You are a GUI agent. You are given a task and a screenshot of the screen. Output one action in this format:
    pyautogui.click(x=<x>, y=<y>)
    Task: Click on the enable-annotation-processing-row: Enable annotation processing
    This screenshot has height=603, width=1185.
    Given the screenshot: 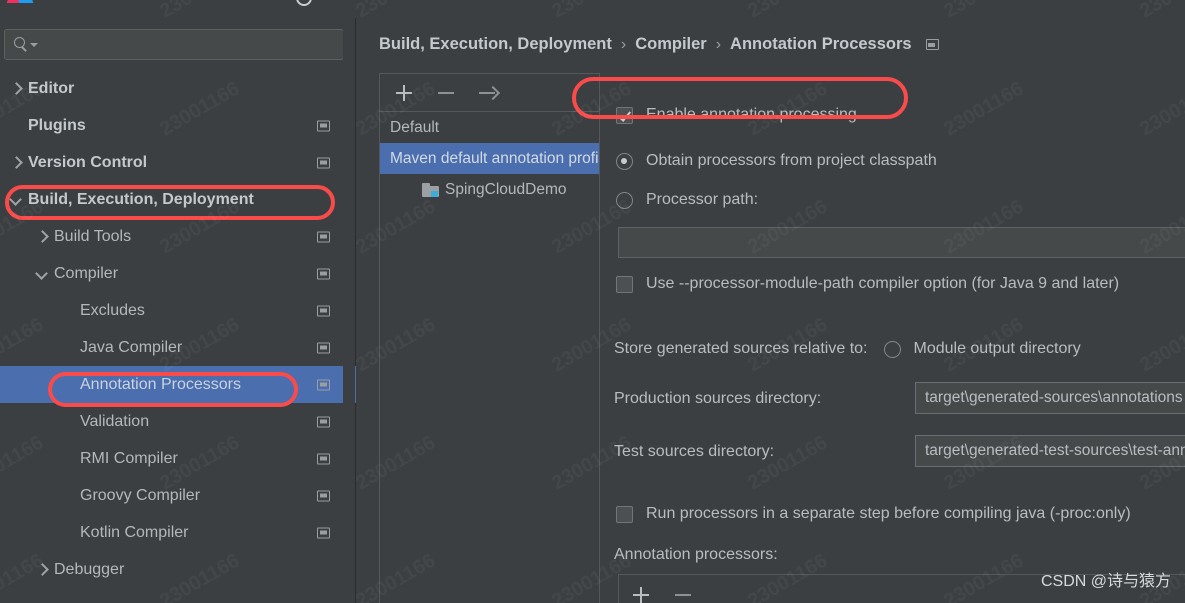 What is the action you would take?
    pyautogui.click(x=736, y=115)
    